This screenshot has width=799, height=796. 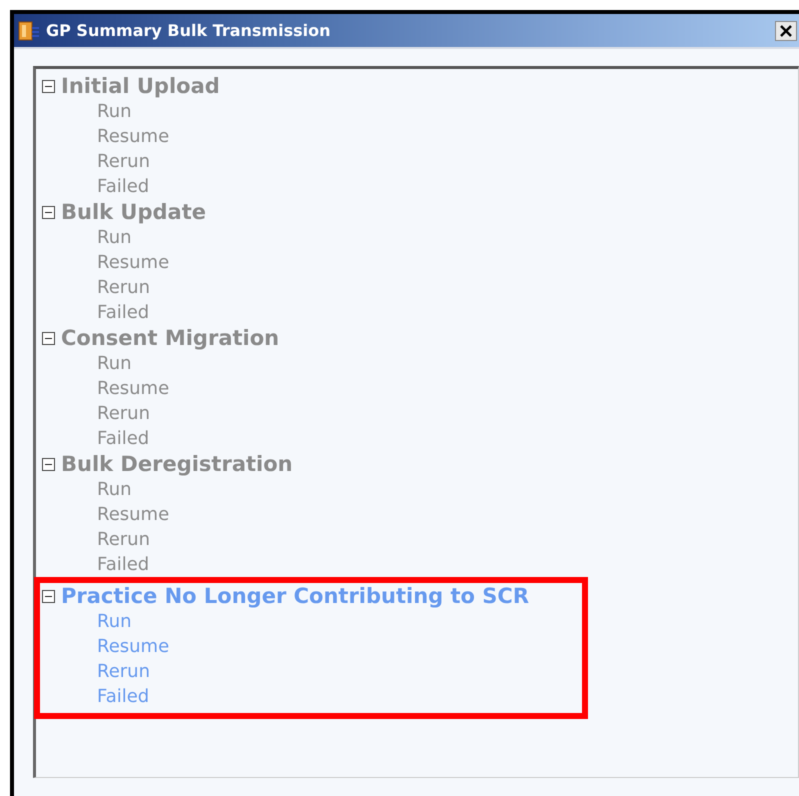 I want to click on close-icon, so click(x=786, y=30).